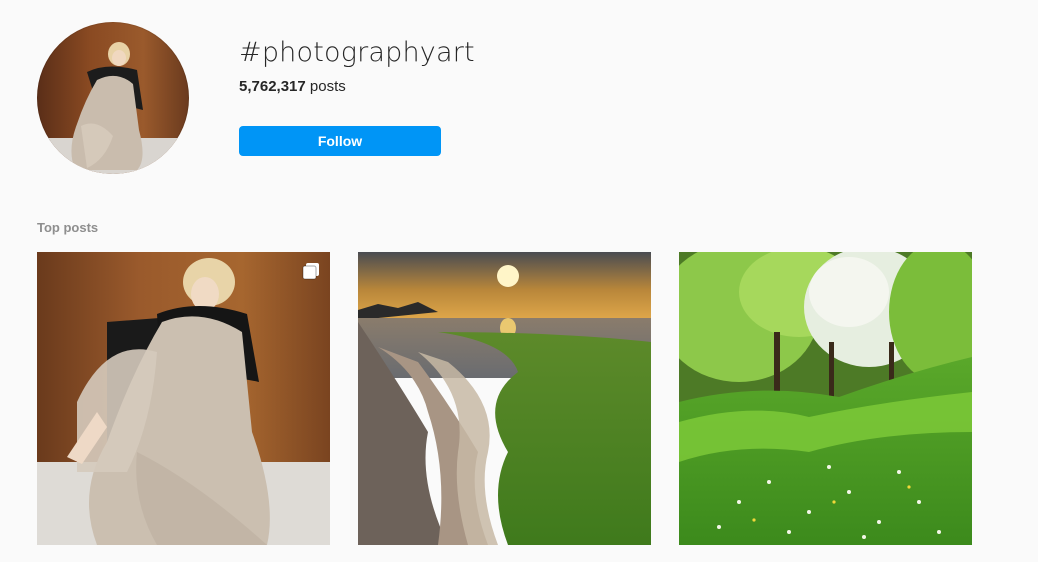  Describe the element at coordinates (357, 52) in the screenshot. I see `hashtag-title: #photographyart` at that location.